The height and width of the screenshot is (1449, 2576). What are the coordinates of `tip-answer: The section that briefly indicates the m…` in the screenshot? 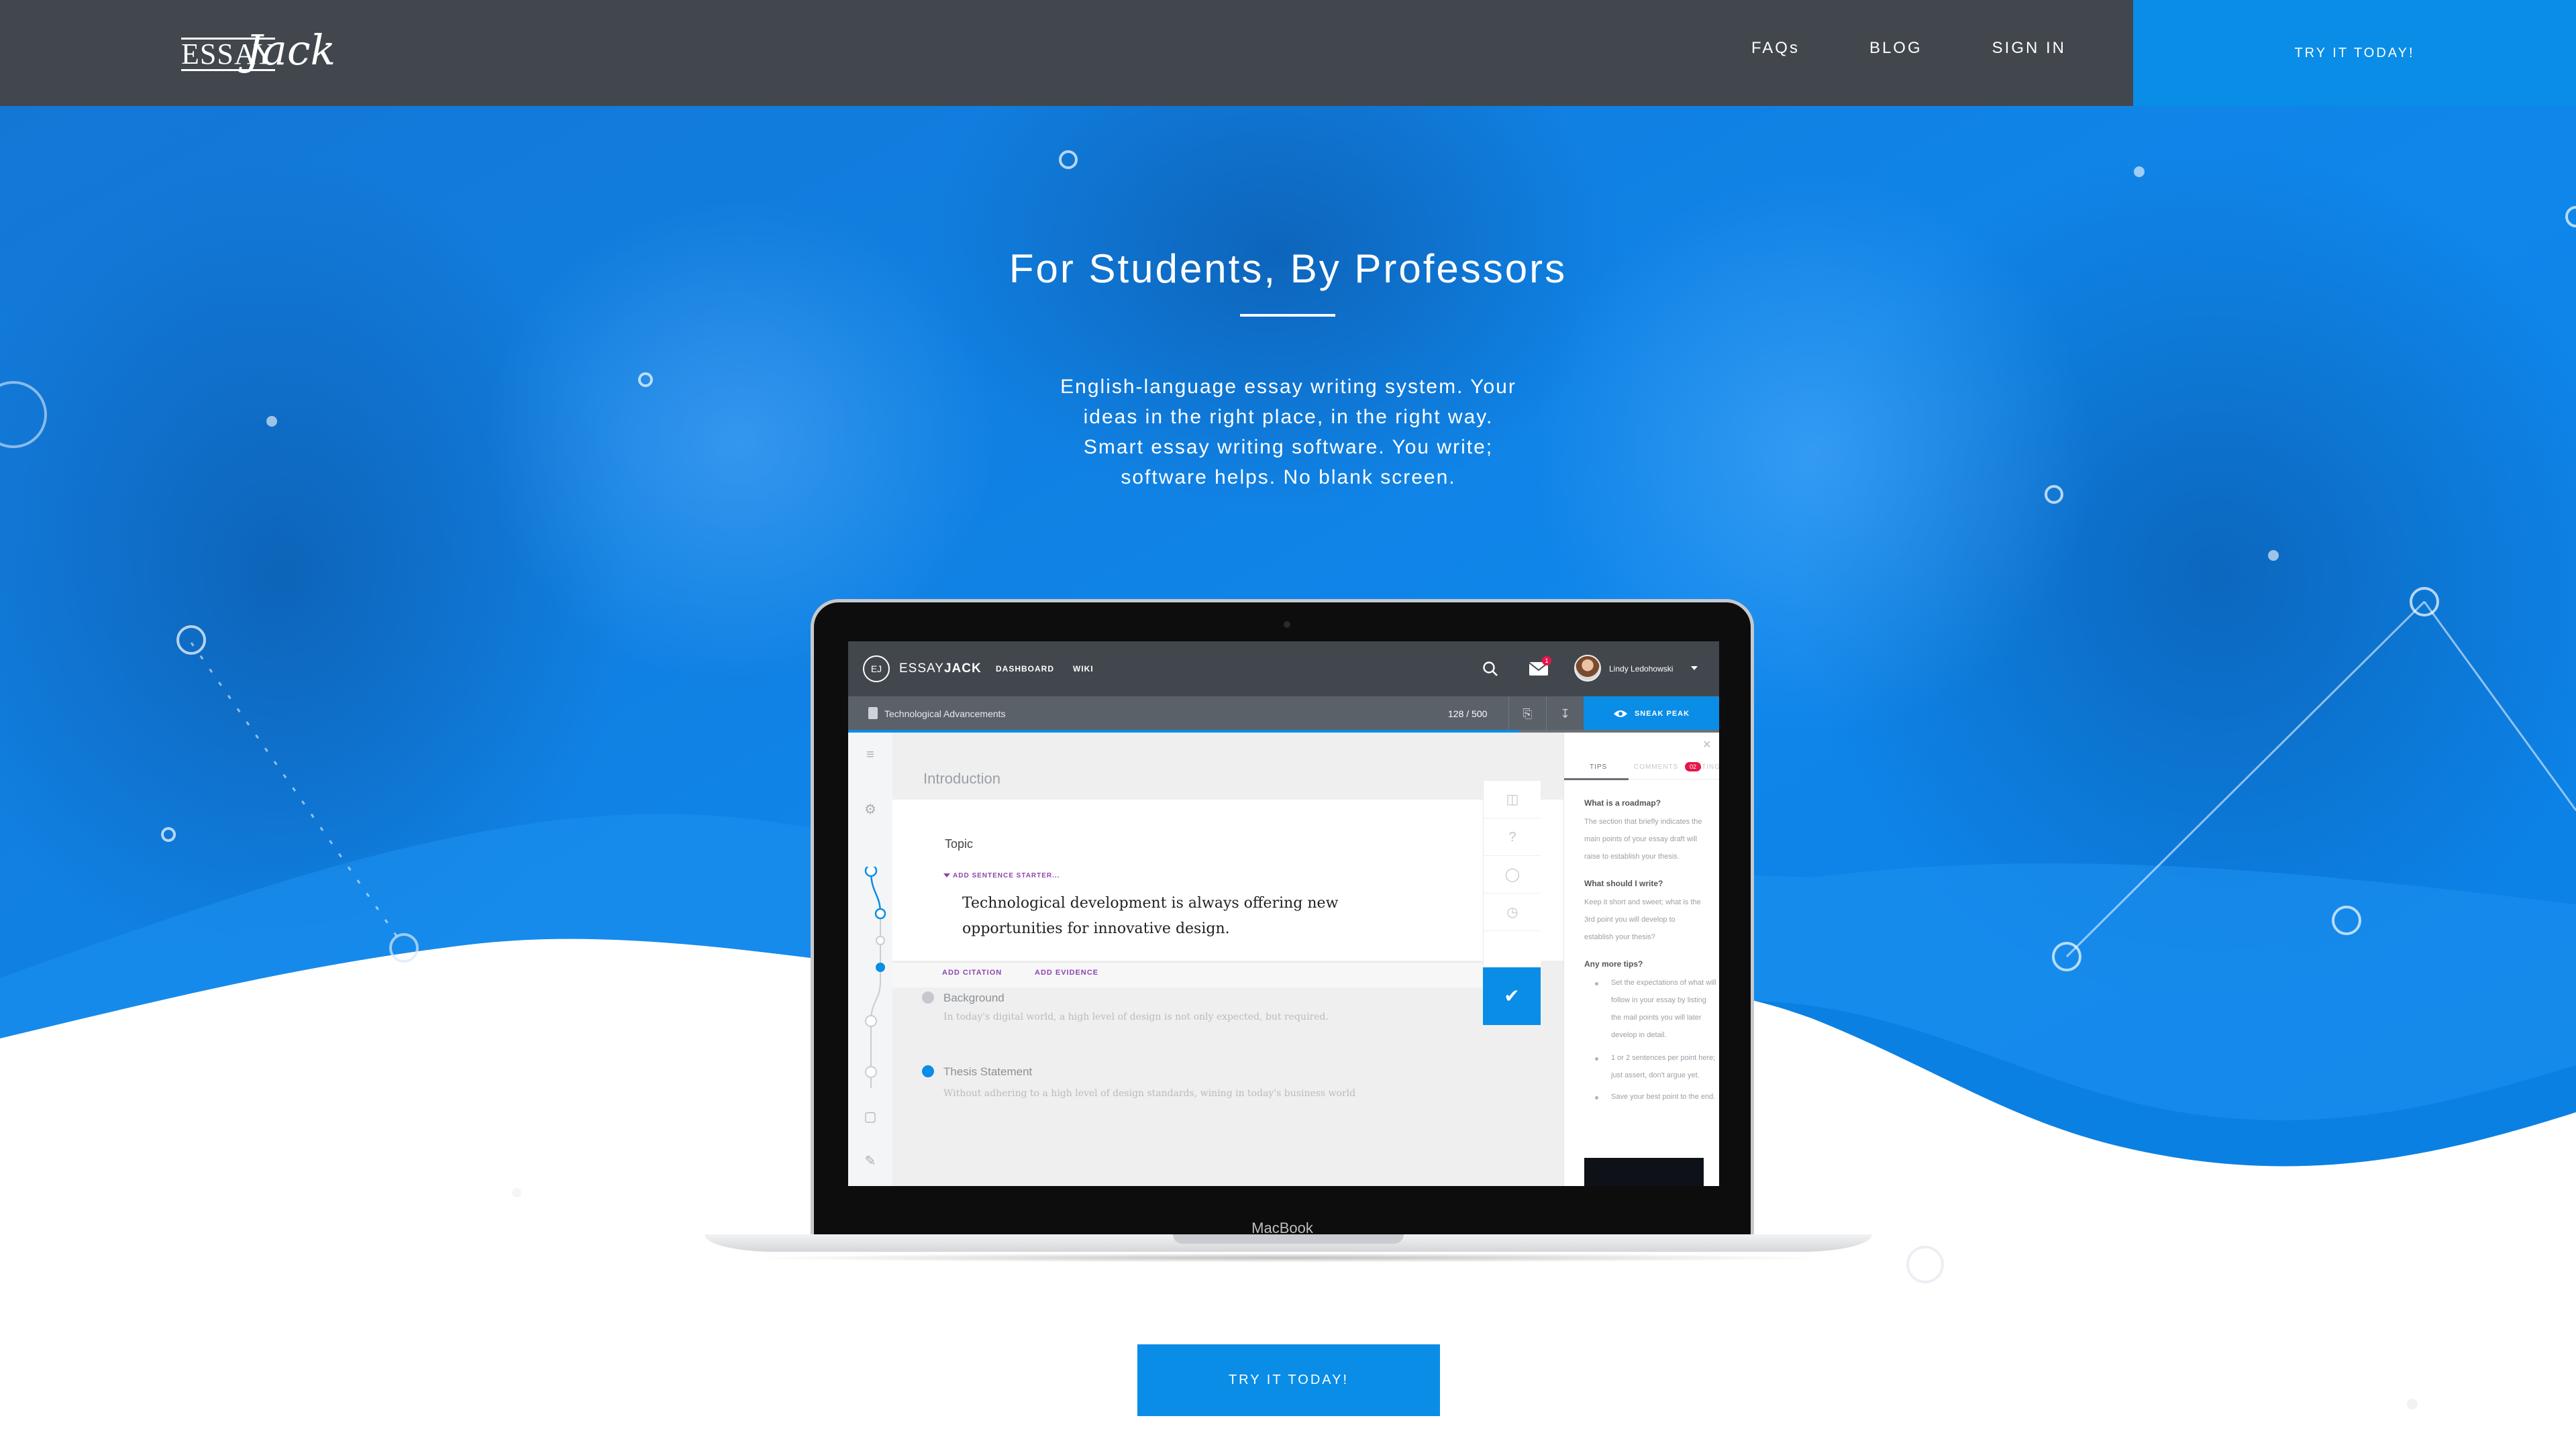 It's located at (1643, 839).